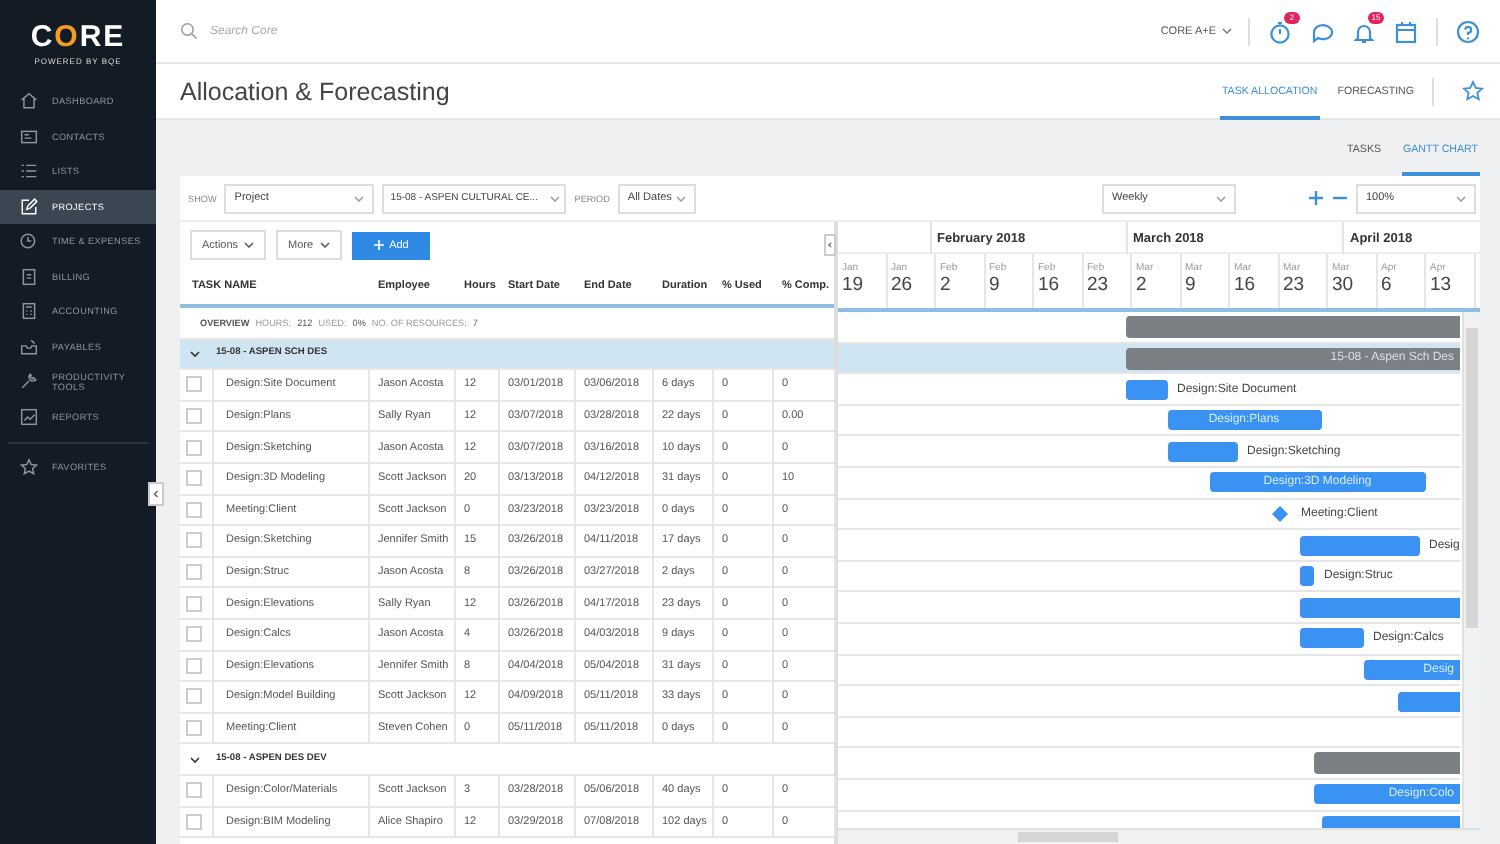 This screenshot has width=1500, height=844. Describe the element at coordinates (1353, 285) in the screenshot. I see `week-day: 30` at that location.